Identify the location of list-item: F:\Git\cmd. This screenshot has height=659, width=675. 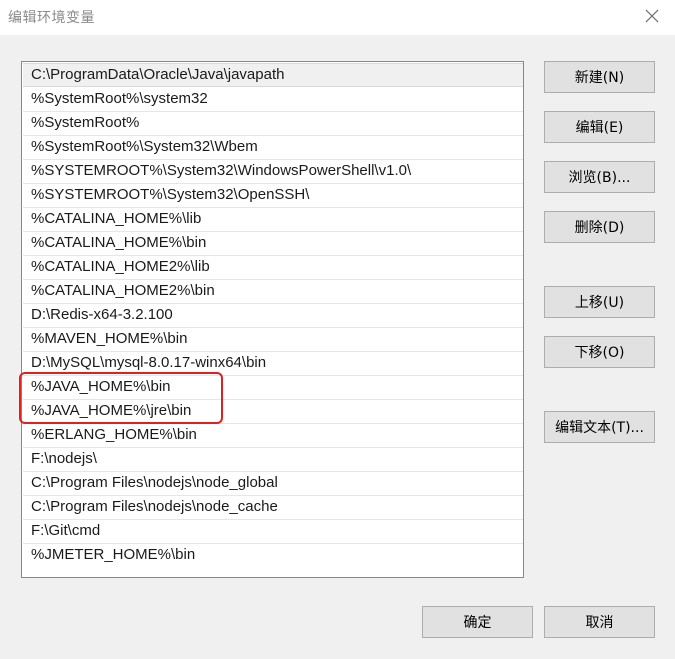
(273, 531).